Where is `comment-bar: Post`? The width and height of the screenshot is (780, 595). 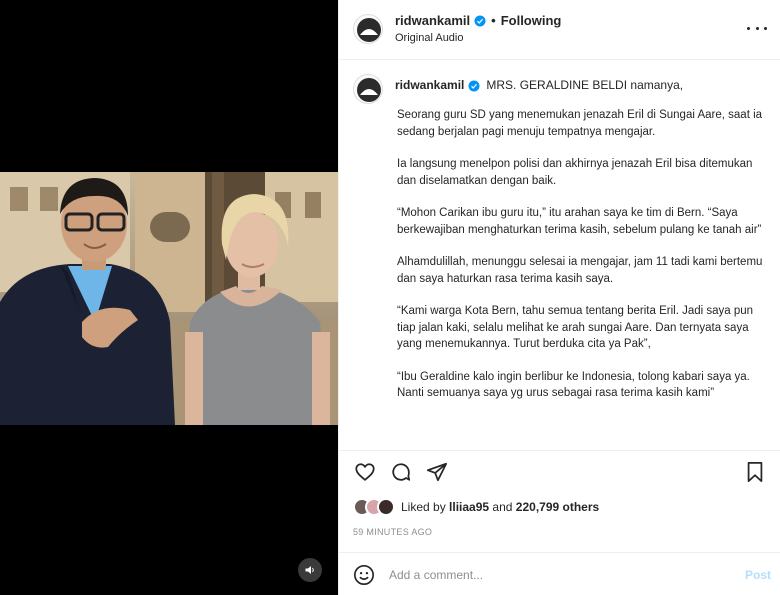
comment-bar: Post is located at coordinates (559, 573).